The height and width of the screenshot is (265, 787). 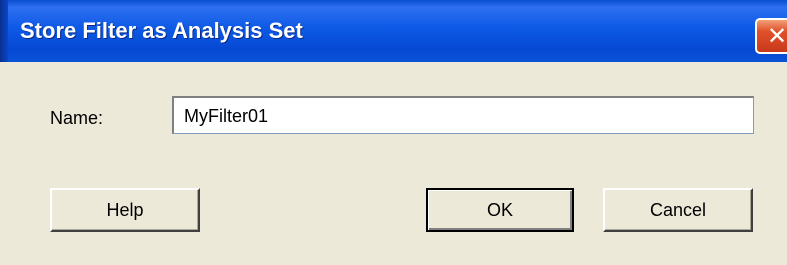 What do you see at coordinates (161, 30) in the screenshot?
I see `dialog-title: Store Filter as Analysis Set` at bounding box center [161, 30].